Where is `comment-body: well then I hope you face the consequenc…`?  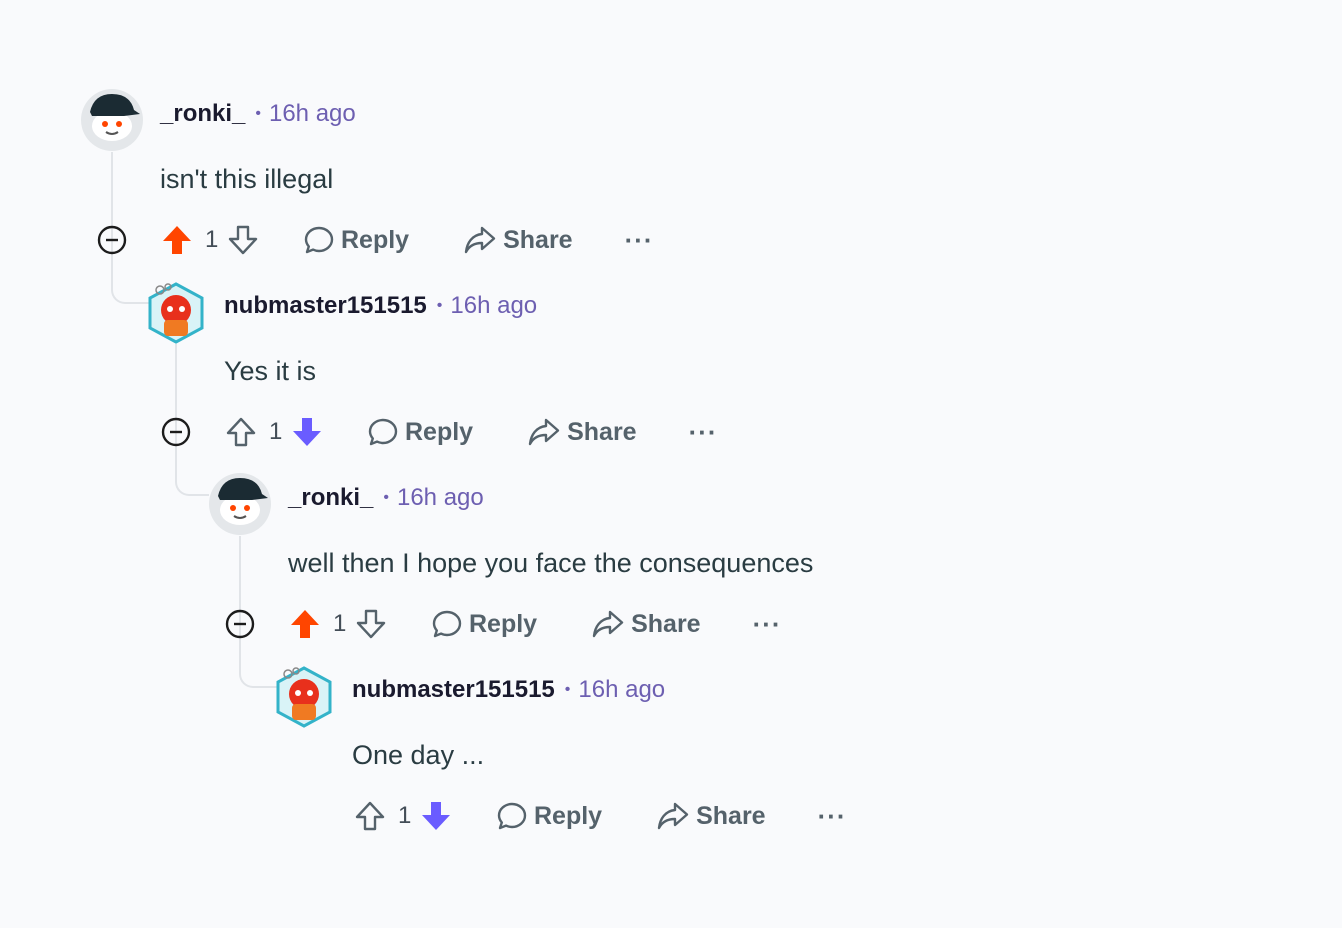 comment-body: well then I hope you face the consequenc… is located at coordinates (551, 563).